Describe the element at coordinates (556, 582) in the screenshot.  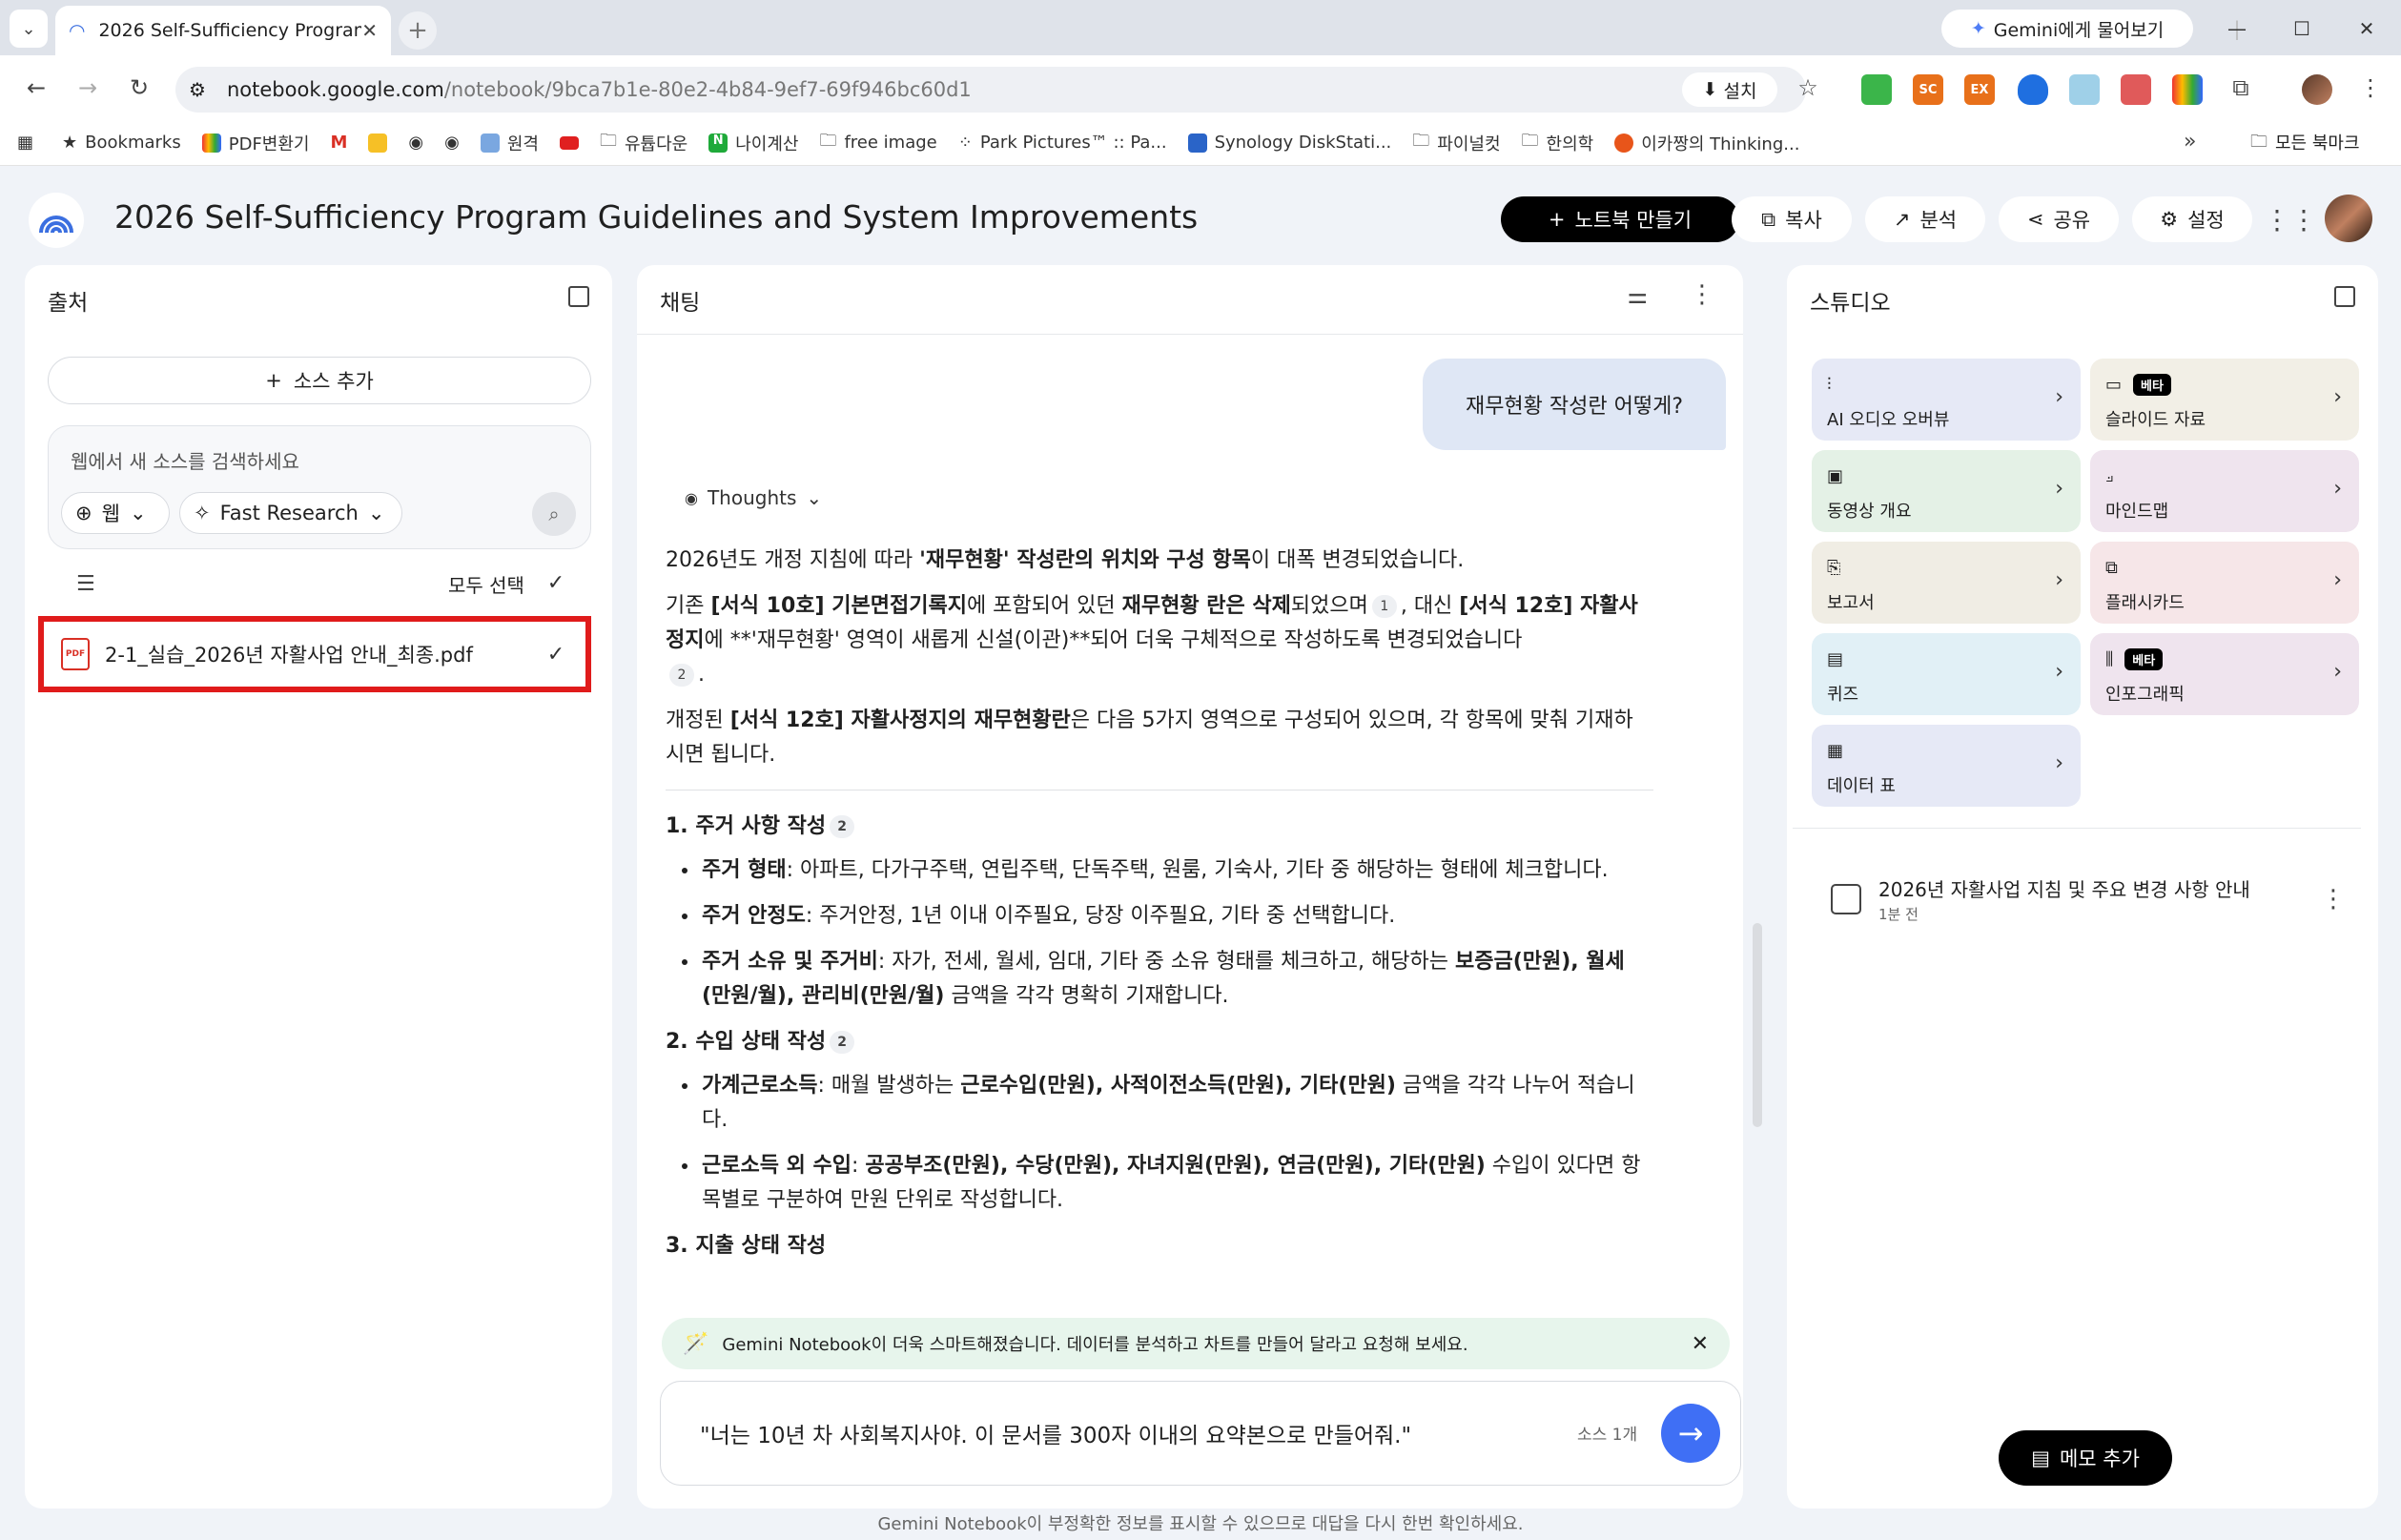
I see `select-all-checkbox: ✓` at that location.